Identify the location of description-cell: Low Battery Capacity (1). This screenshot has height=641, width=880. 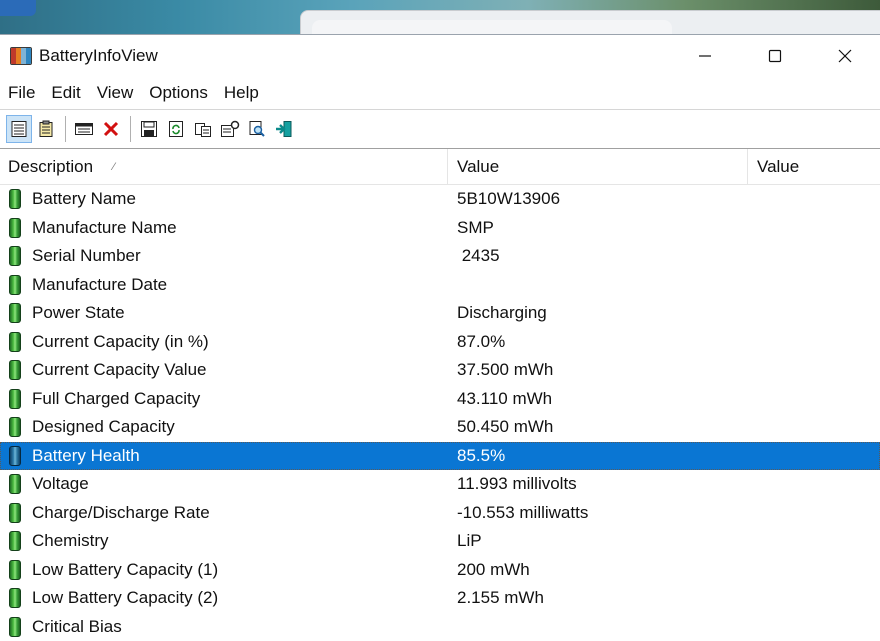
(224, 570).